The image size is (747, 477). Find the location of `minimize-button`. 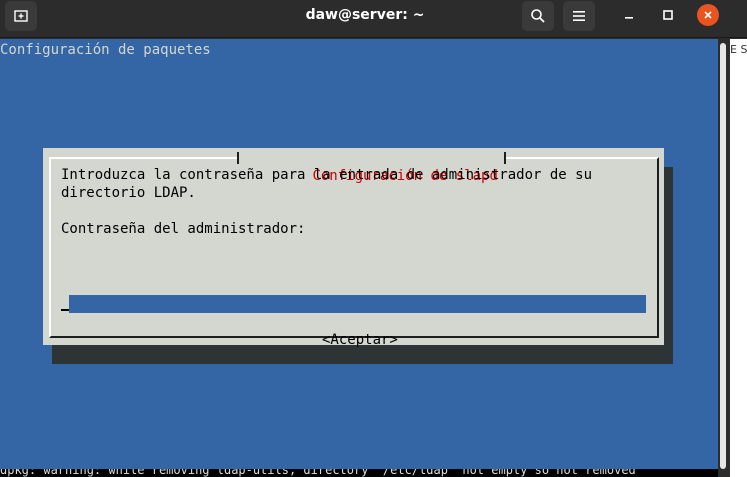

minimize-button is located at coordinates (629, 15).